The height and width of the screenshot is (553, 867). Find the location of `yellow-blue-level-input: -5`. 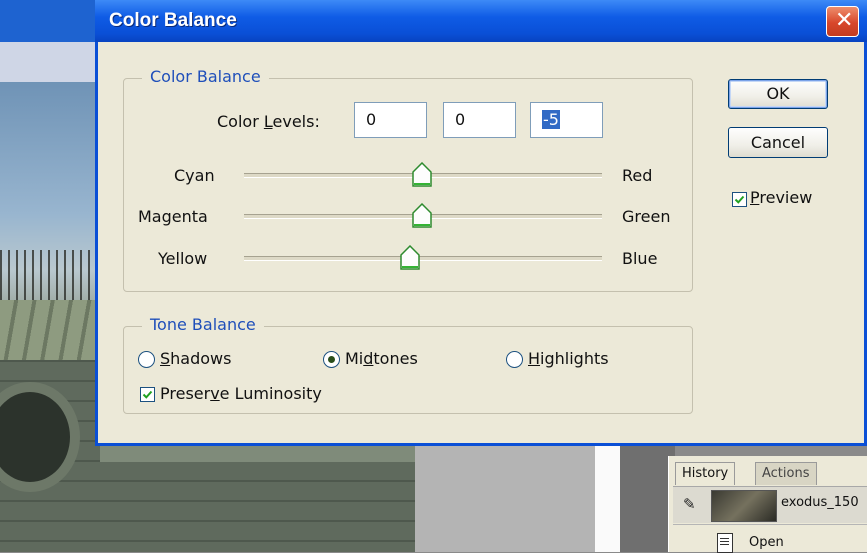

yellow-blue-level-input: -5 is located at coordinates (566, 120).